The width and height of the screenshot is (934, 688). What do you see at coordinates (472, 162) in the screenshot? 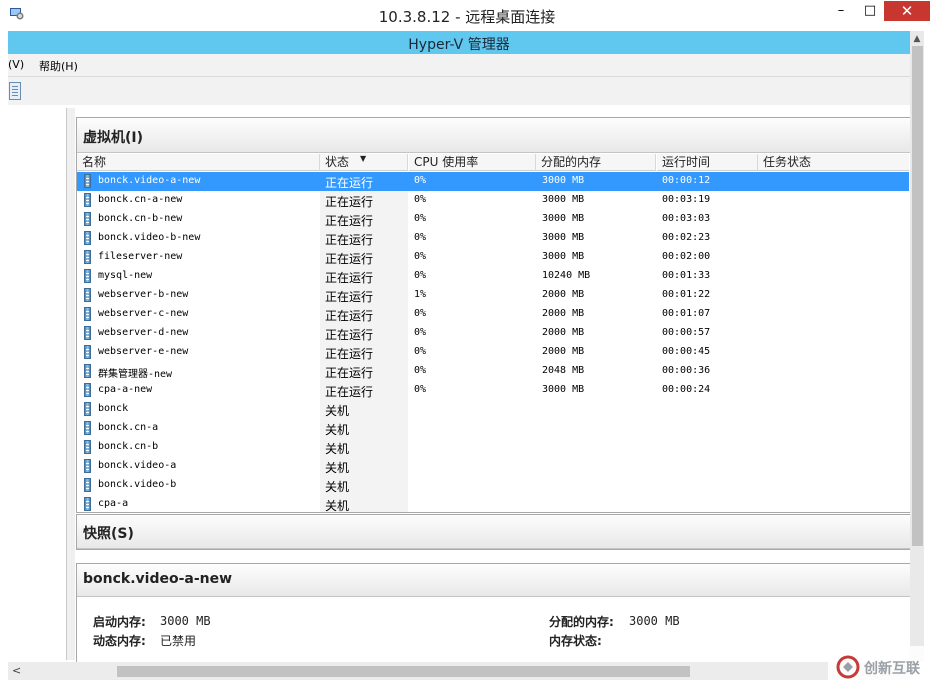
I see `column-header-cpu: CPU 使用率` at bounding box center [472, 162].